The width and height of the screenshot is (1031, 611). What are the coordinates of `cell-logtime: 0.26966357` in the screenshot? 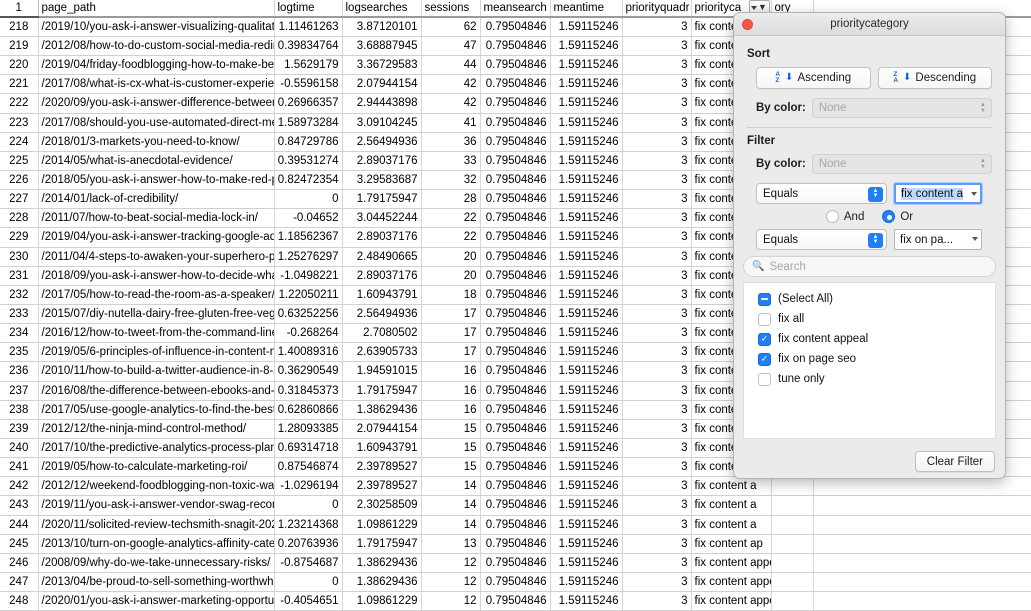 It's located at (308, 103).